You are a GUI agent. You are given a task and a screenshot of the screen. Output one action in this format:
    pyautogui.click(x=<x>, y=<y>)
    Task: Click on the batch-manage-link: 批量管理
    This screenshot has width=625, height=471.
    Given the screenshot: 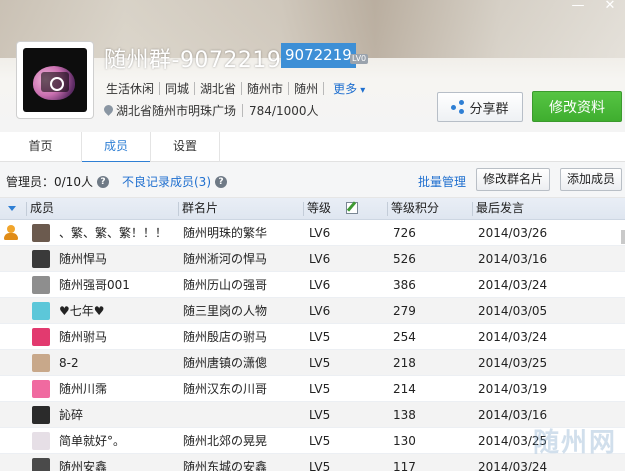 What is the action you would take?
    pyautogui.click(x=442, y=181)
    